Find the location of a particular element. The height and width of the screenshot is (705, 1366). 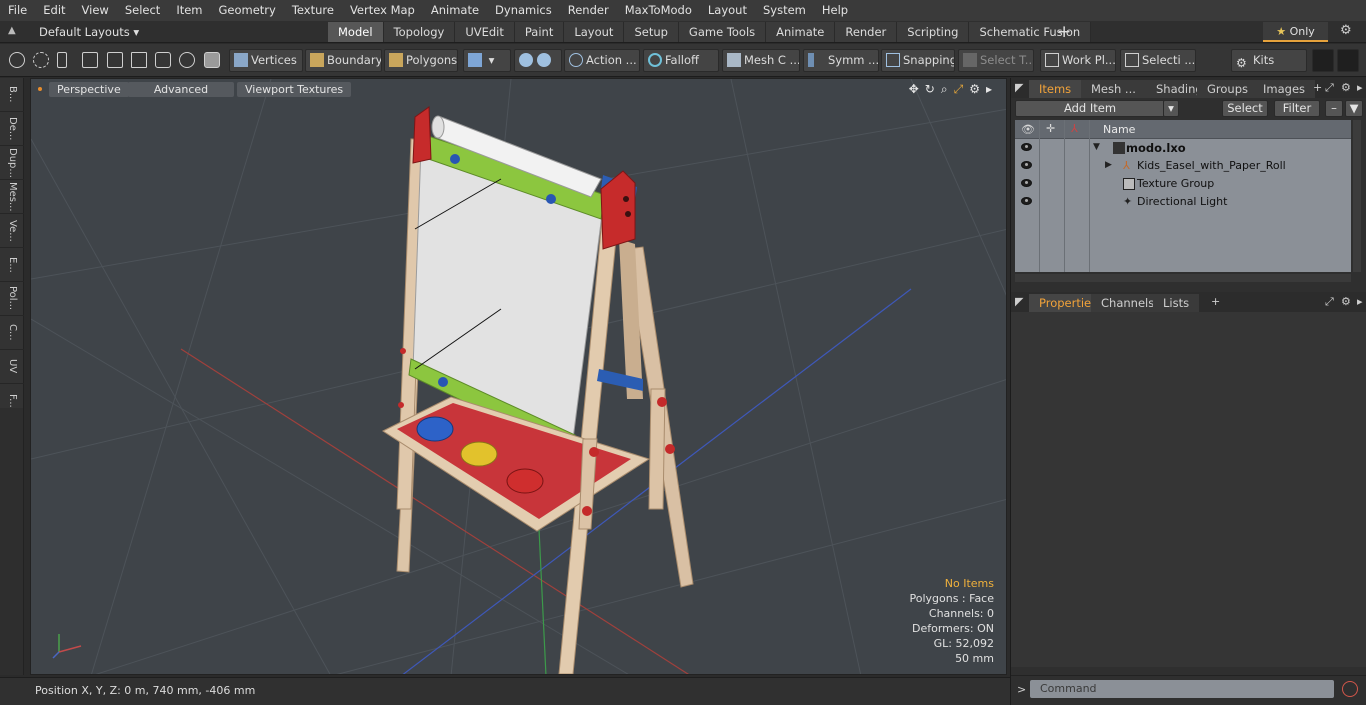

fit-icon: ⤢ is located at coordinates (959, 89).